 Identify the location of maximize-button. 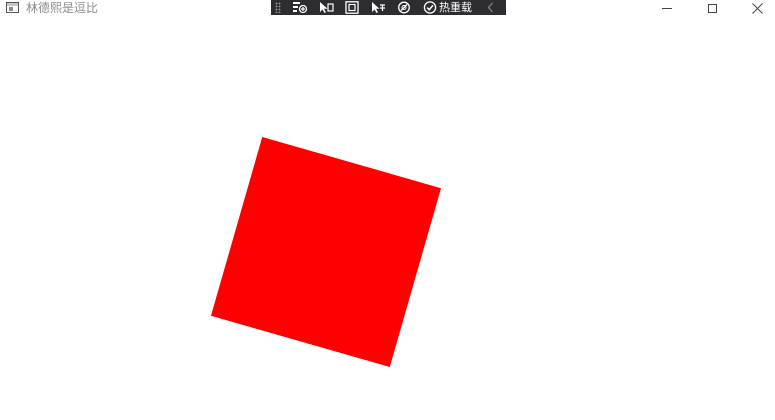
(712, 8).